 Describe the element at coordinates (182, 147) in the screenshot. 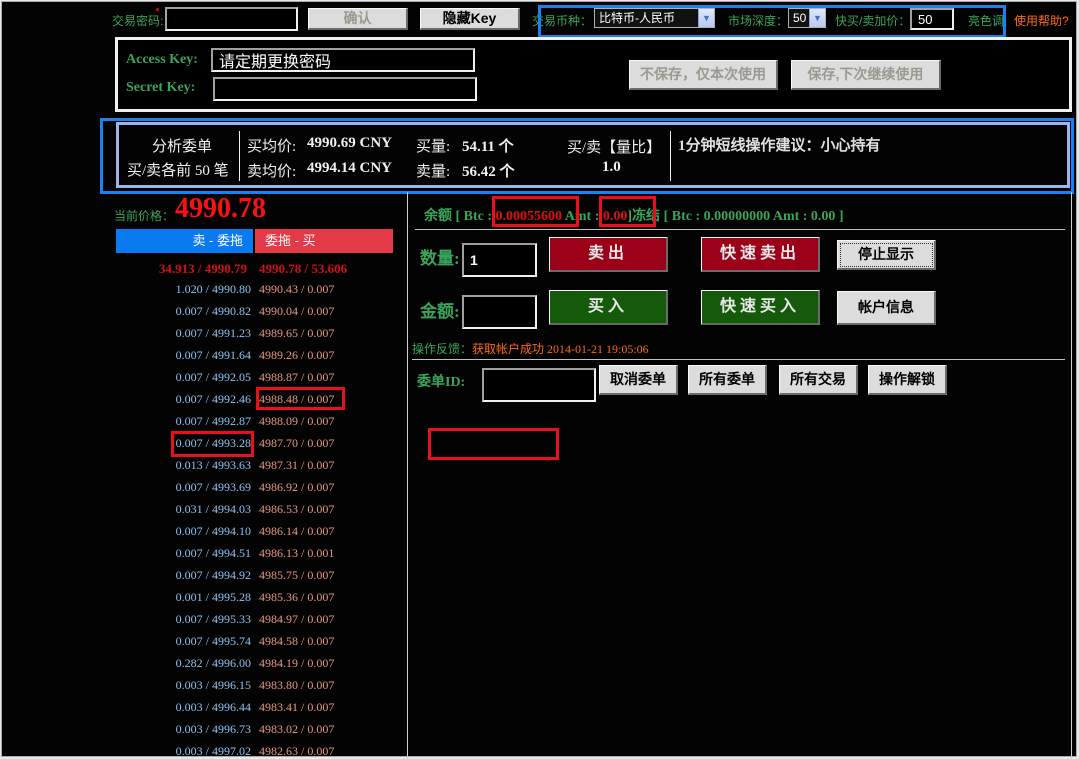

I see `analysis-title: 分析委单` at that location.